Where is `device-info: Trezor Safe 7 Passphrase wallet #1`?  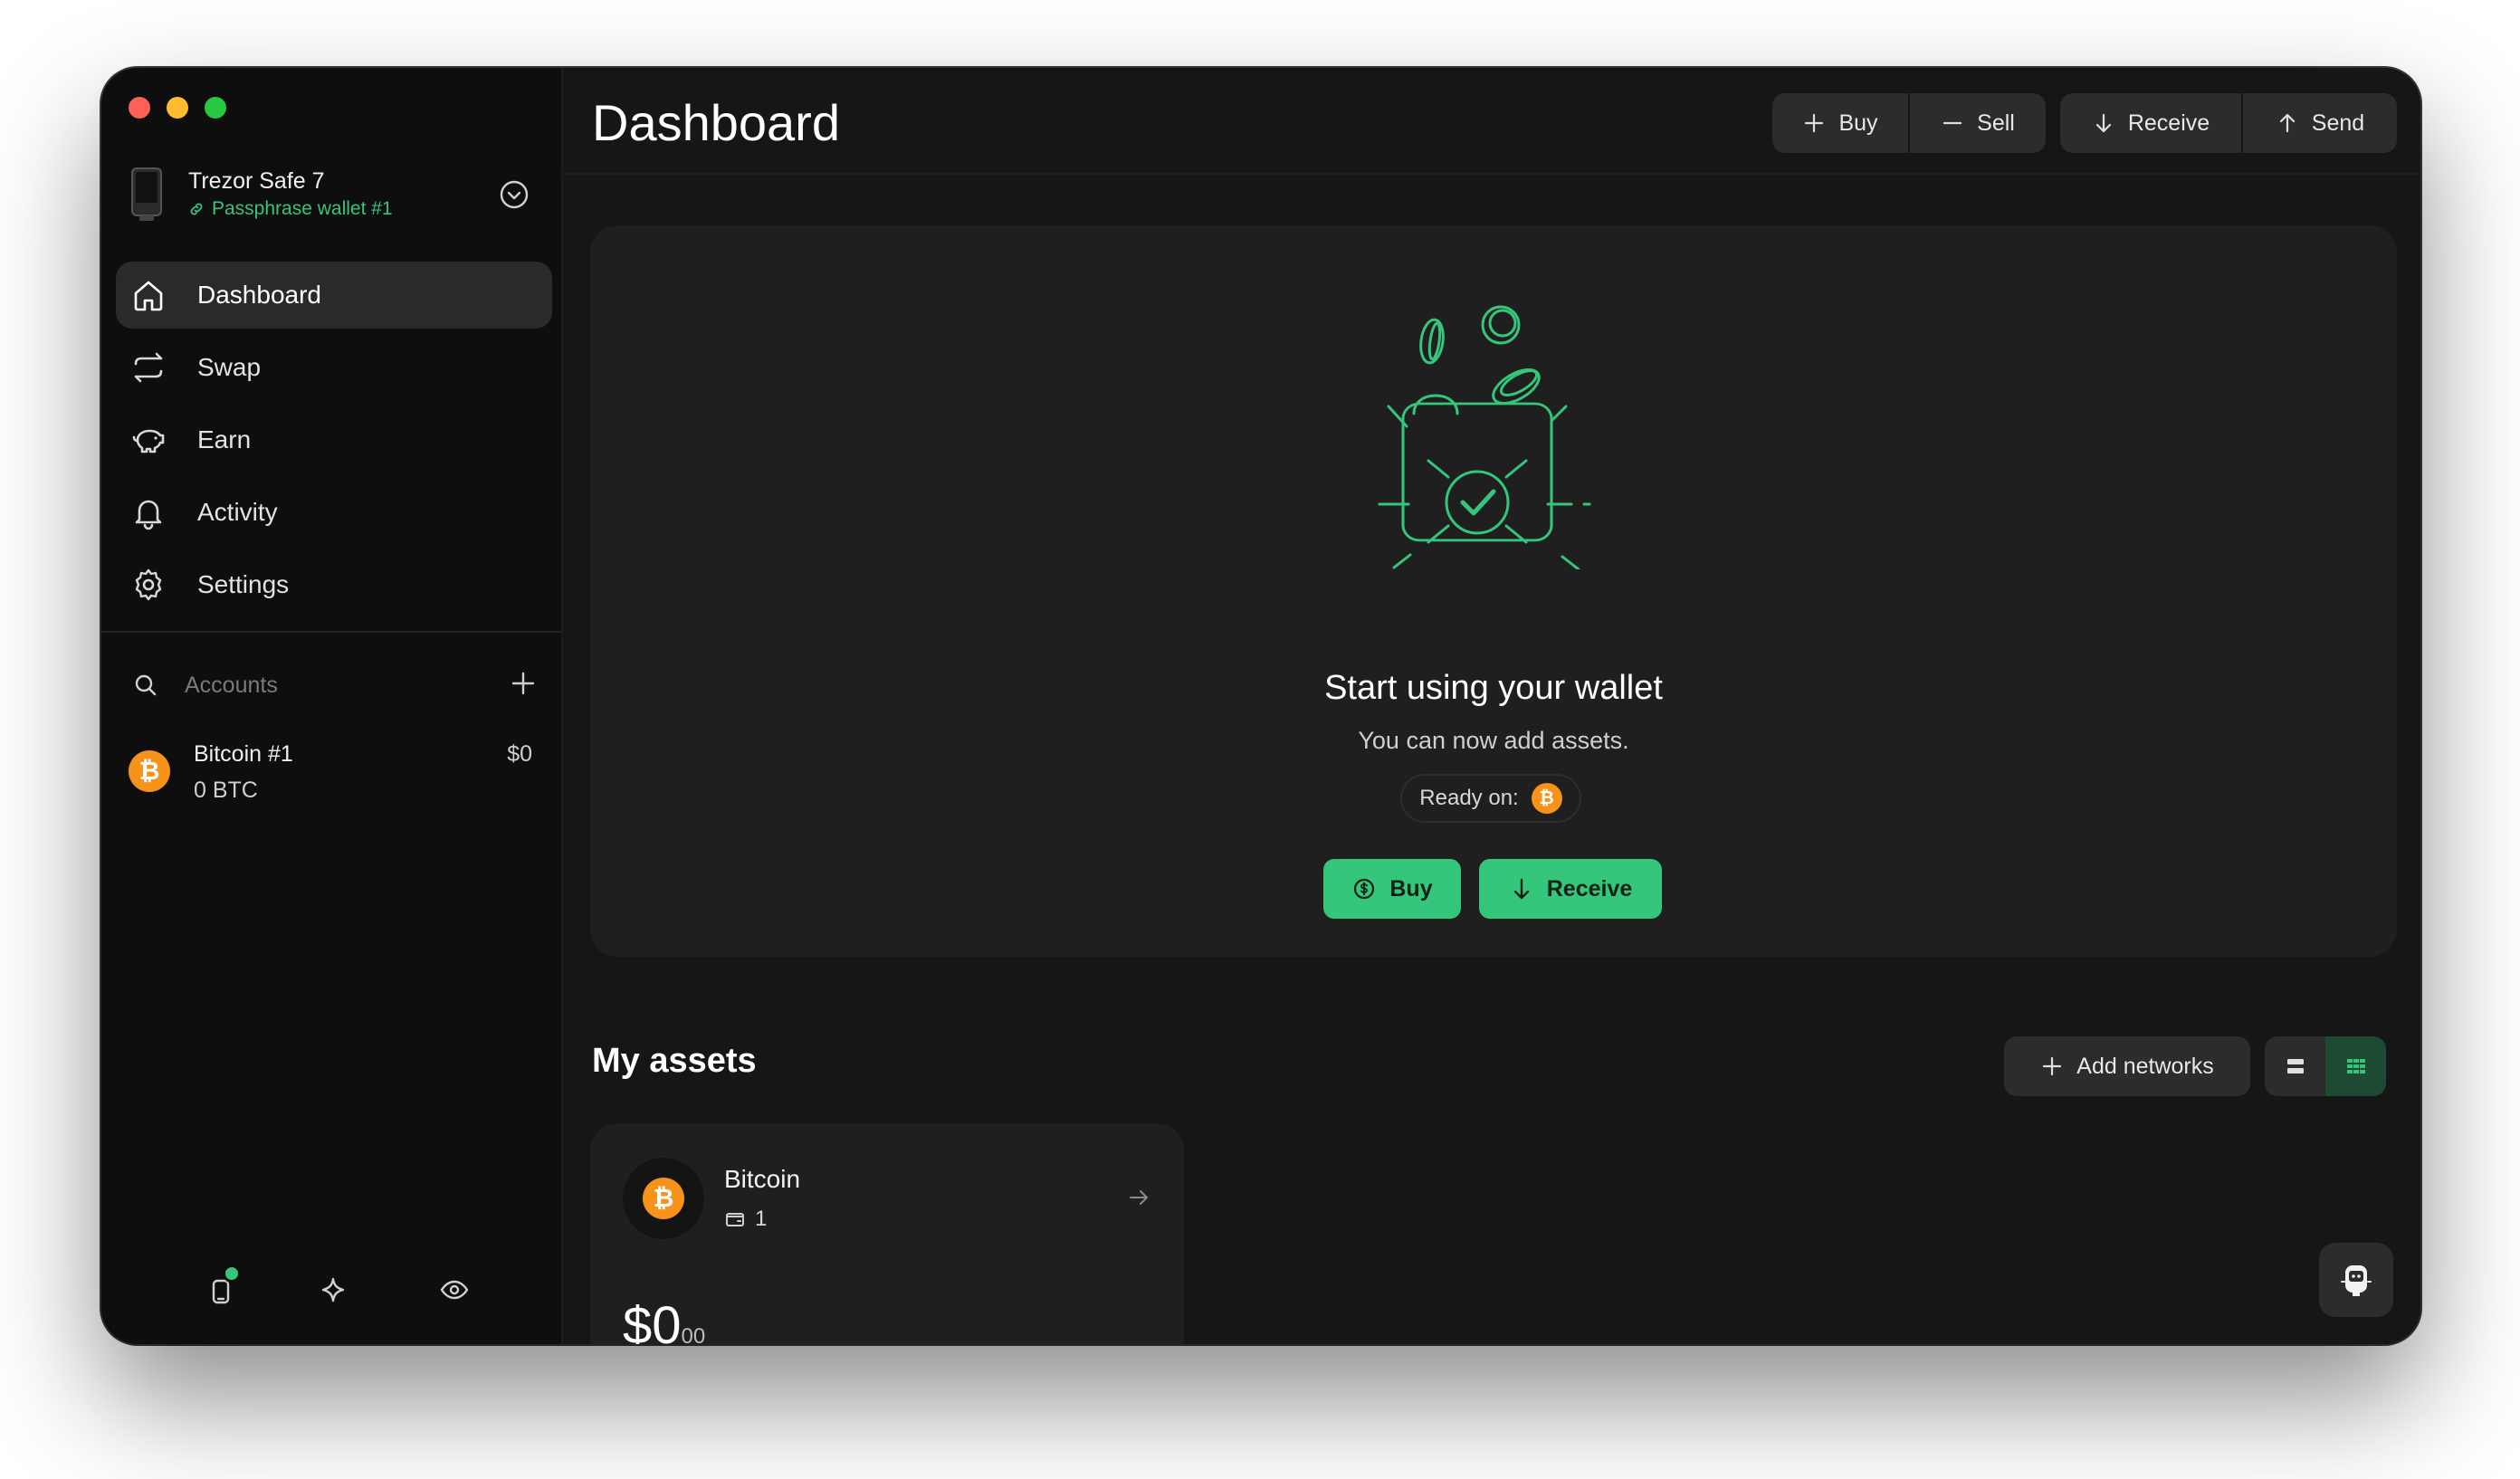
device-info: Trezor Safe 7 Passphrase wallet #1 is located at coordinates (290, 194).